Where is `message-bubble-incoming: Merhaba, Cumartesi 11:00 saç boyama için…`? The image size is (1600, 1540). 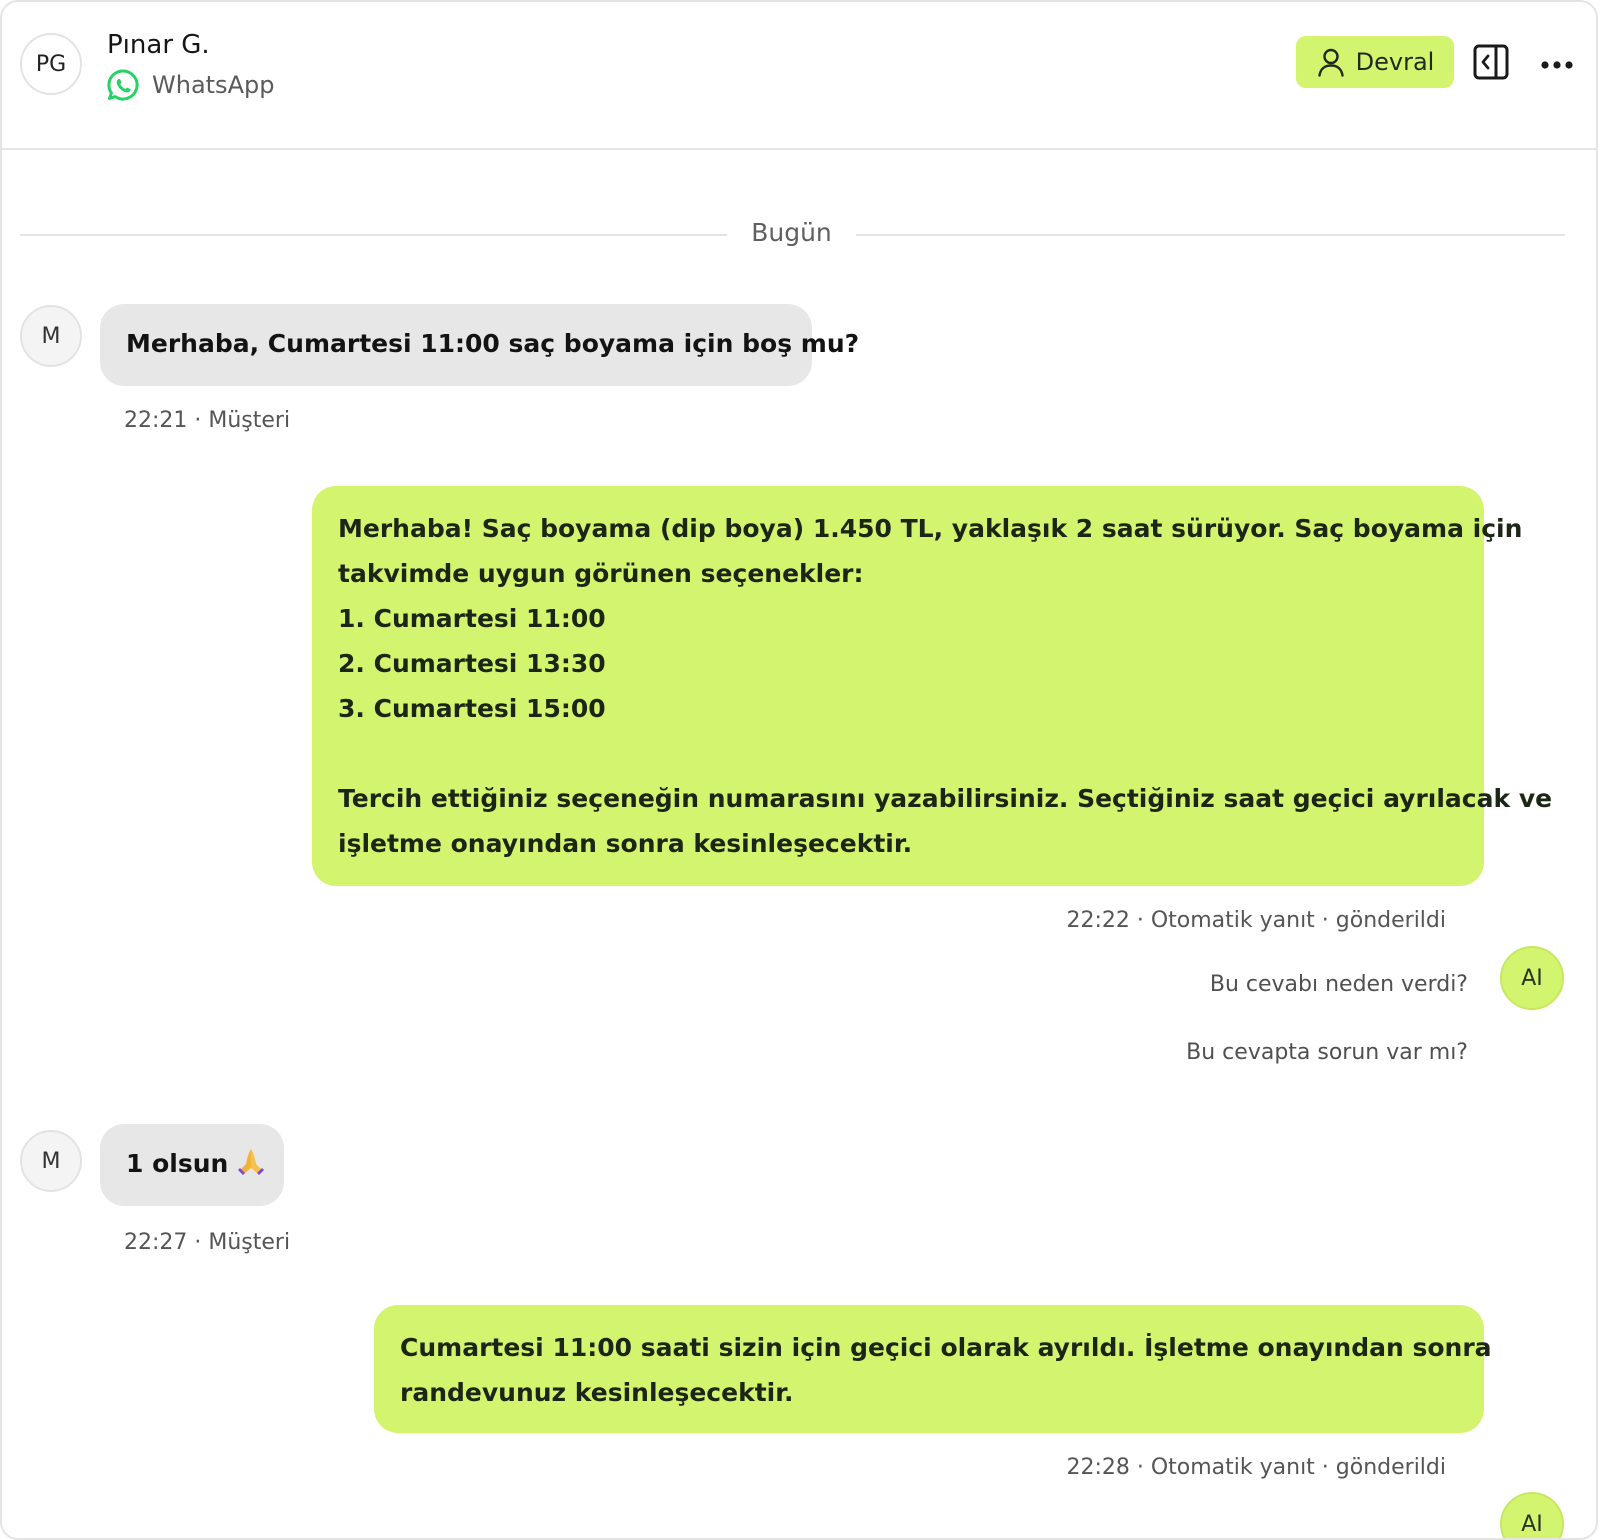
message-bubble-incoming: Merhaba, Cumartesi 11:00 saç boyama için… is located at coordinates (479, 345).